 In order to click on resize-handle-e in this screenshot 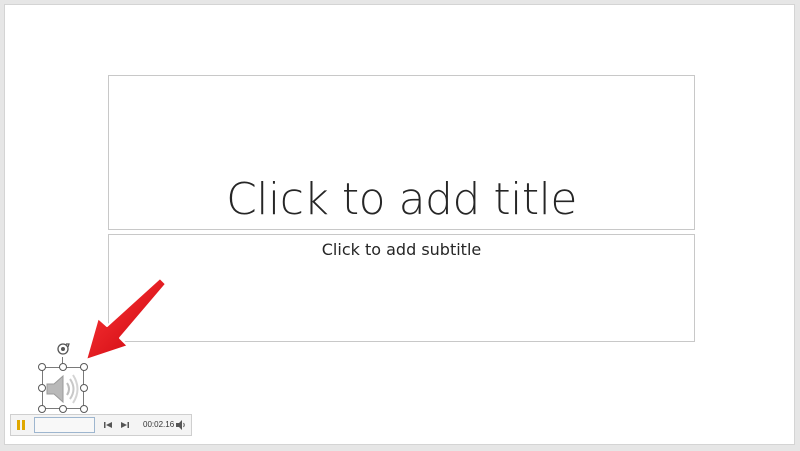, I will do `click(84, 388)`.